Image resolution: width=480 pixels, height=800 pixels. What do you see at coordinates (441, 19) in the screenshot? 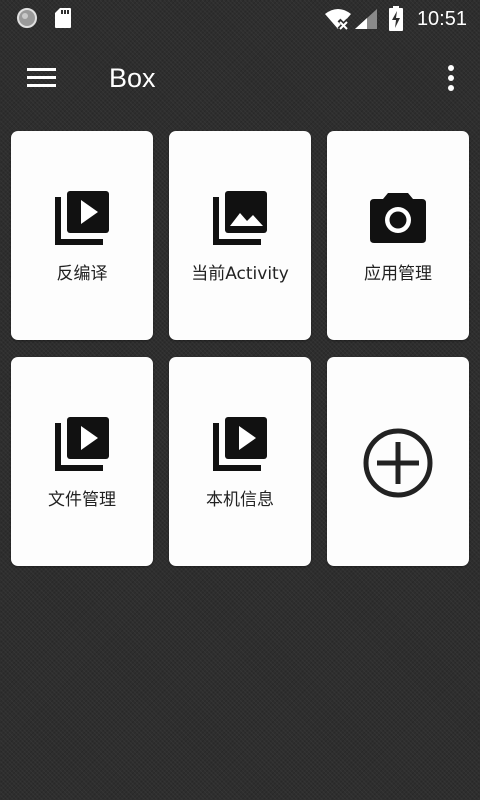
I see `status-time: 10:51` at bounding box center [441, 19].